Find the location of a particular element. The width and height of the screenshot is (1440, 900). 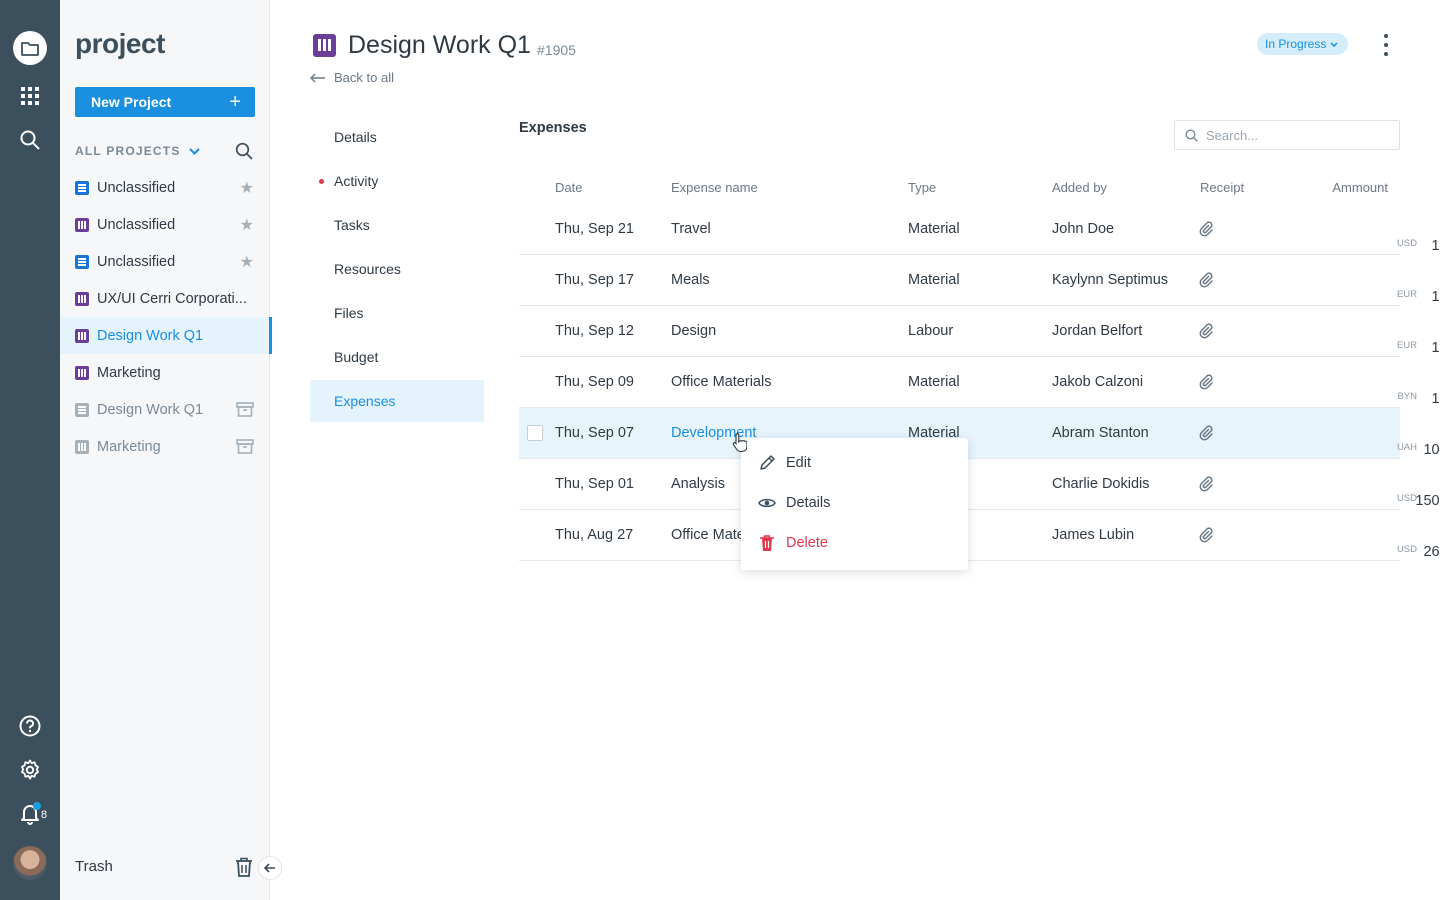

column-header: Date is located at coordinates (568, 187).